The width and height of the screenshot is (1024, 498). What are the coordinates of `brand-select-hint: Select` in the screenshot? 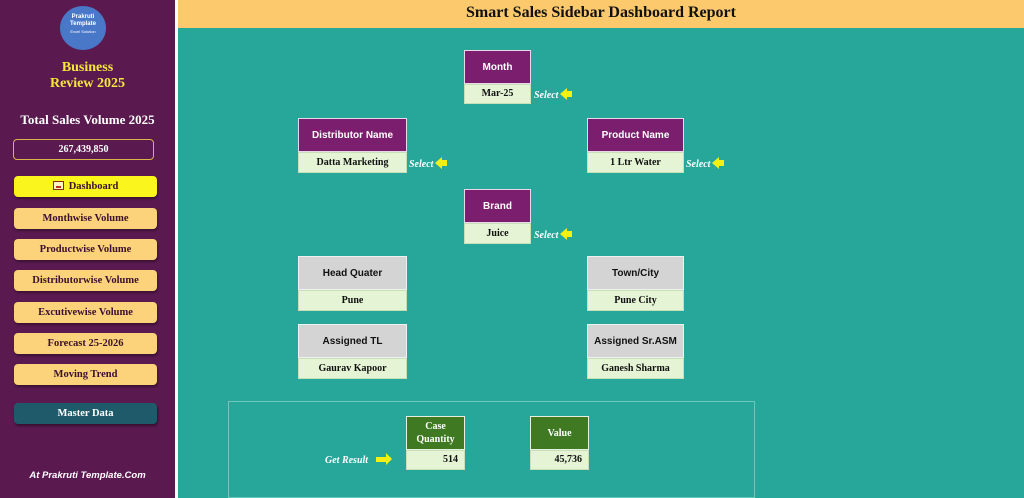 It's located at (553, 234).